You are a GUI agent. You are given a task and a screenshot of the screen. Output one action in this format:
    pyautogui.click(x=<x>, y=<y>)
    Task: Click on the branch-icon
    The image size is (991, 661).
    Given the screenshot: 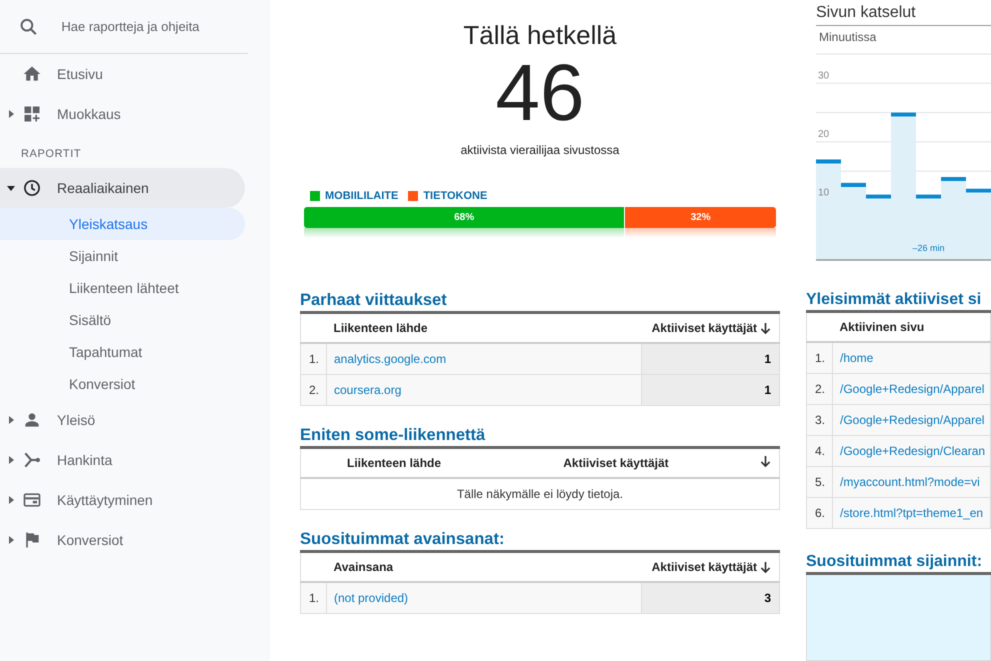 What is the action you would take?
    pyautogui.click(x=32, y=460)
    